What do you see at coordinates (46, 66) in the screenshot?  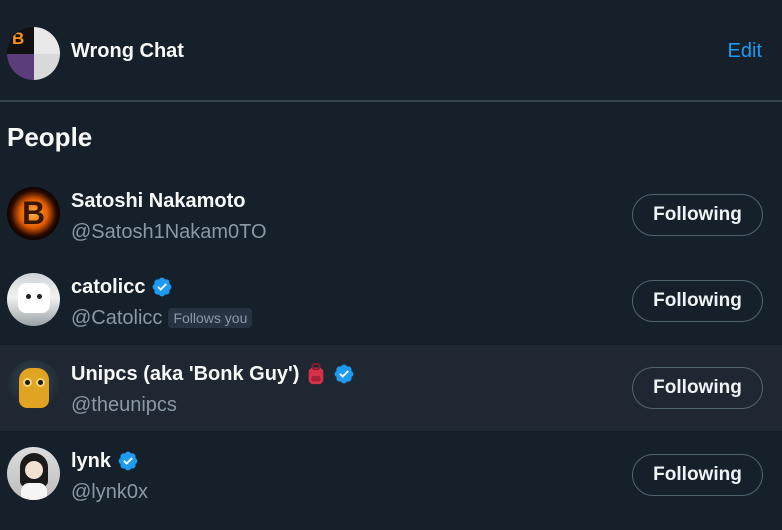 I see `white-avatar-tile` at bounding box center [46, 66].